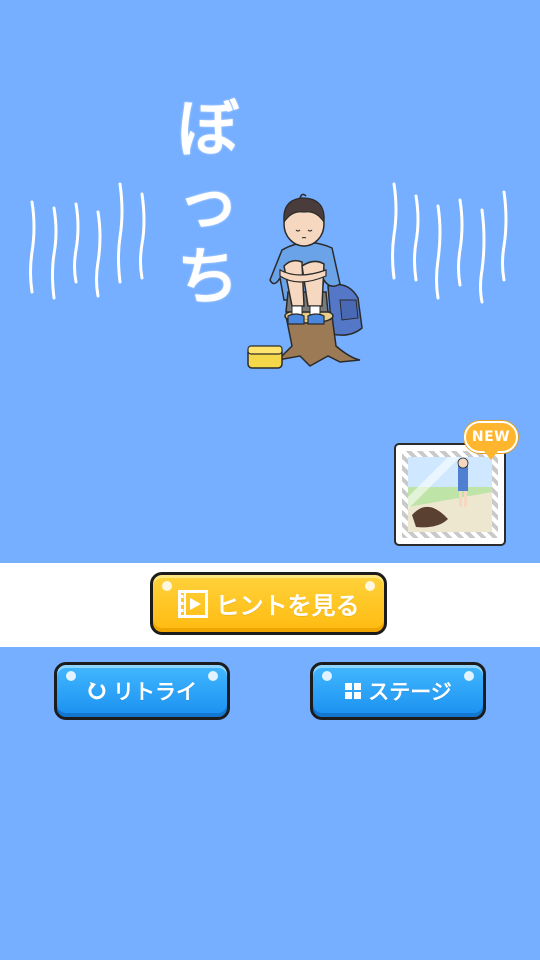 This screenshot has height=960, width=540. What do you see at coordinates (449, 243) in the screenshot?
I see `gloom-lines-right` at bounding box center [449, 243].